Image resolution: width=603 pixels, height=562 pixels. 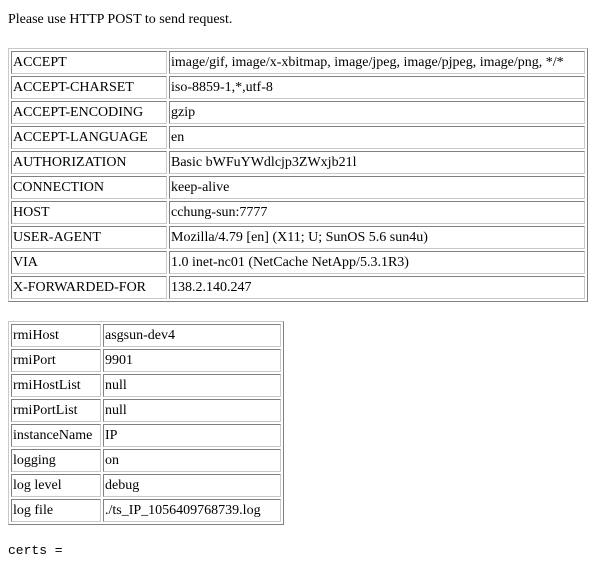 What do you see at coordinates (56, 410) in the screenshot?
I see `config-name: rmiPortList` at bounding box center [56, 410].